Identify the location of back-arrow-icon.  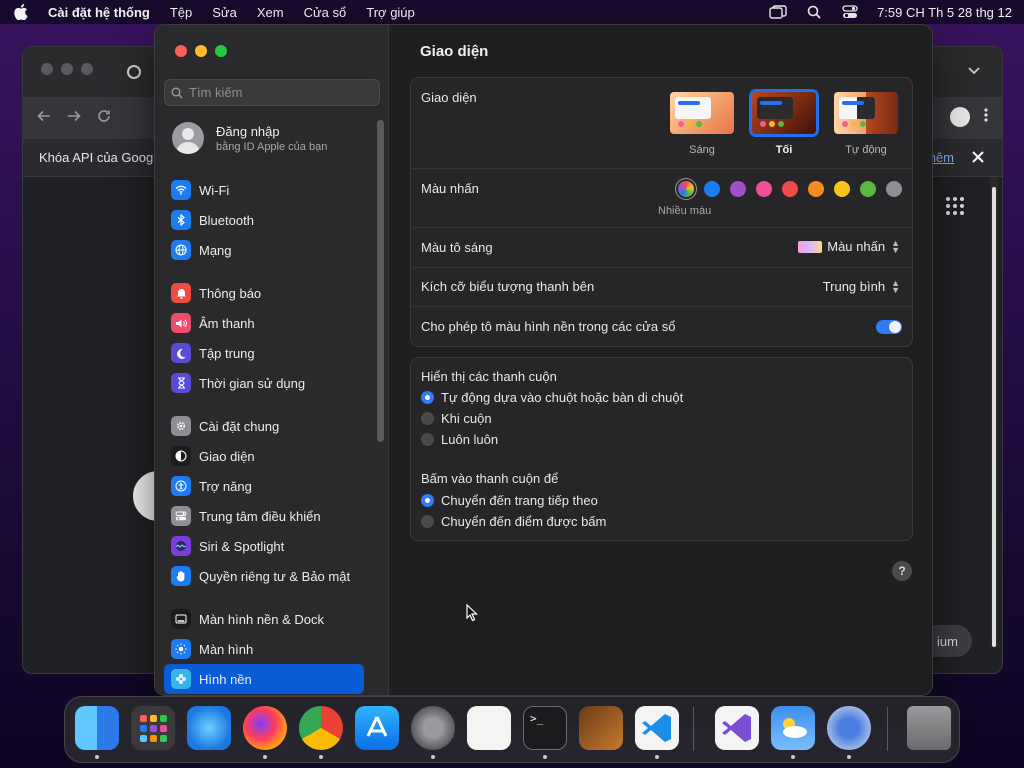
(44, 118).